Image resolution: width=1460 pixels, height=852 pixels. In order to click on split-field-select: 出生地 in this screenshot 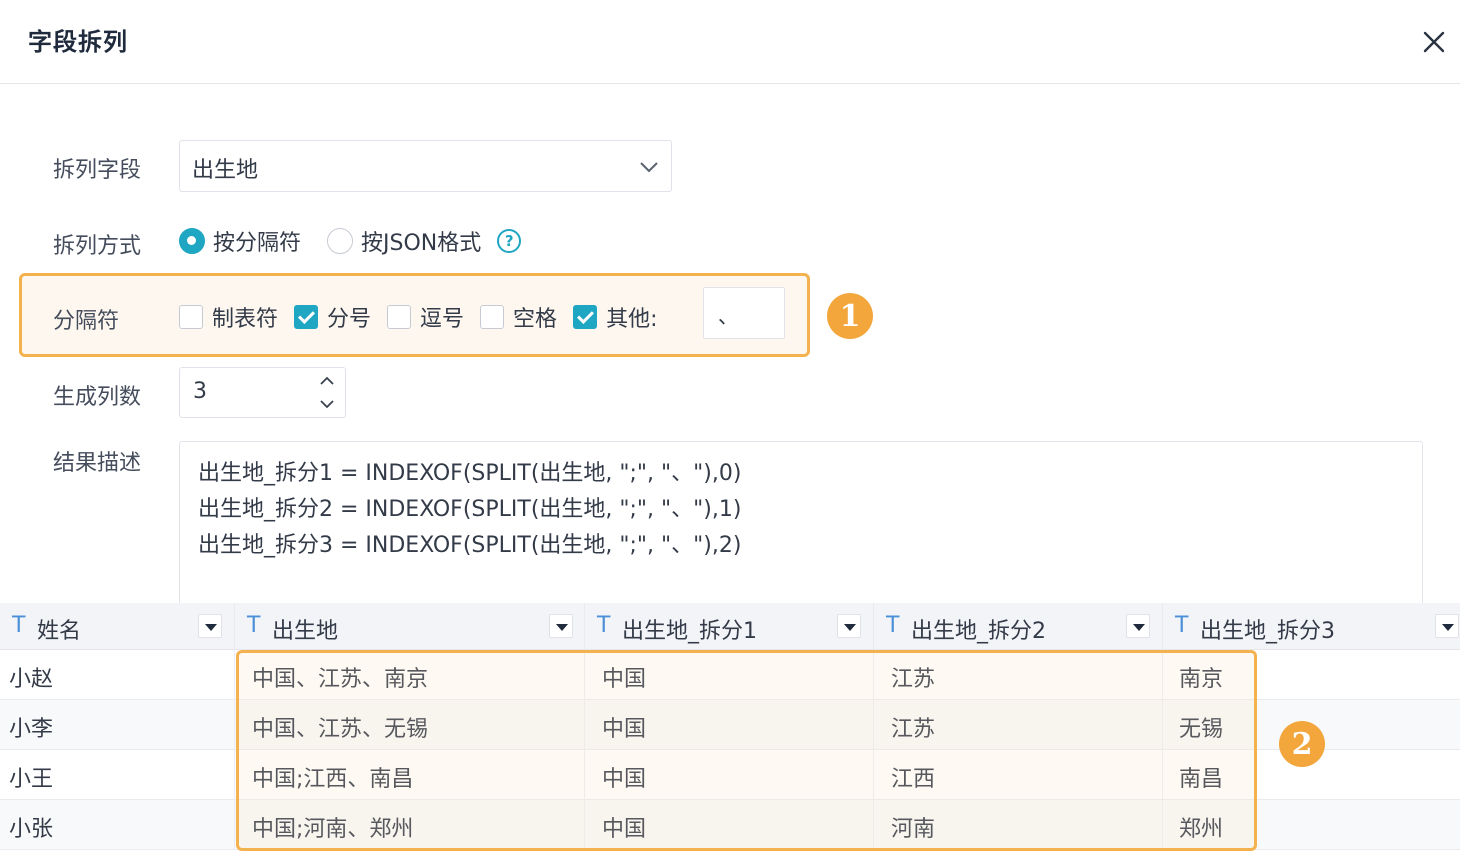, I will do `click(425, 166)`.